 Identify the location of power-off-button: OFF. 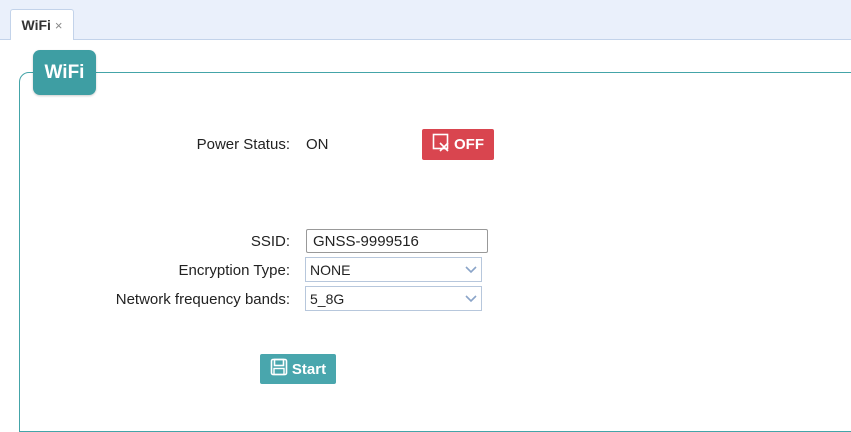
(458, 144).